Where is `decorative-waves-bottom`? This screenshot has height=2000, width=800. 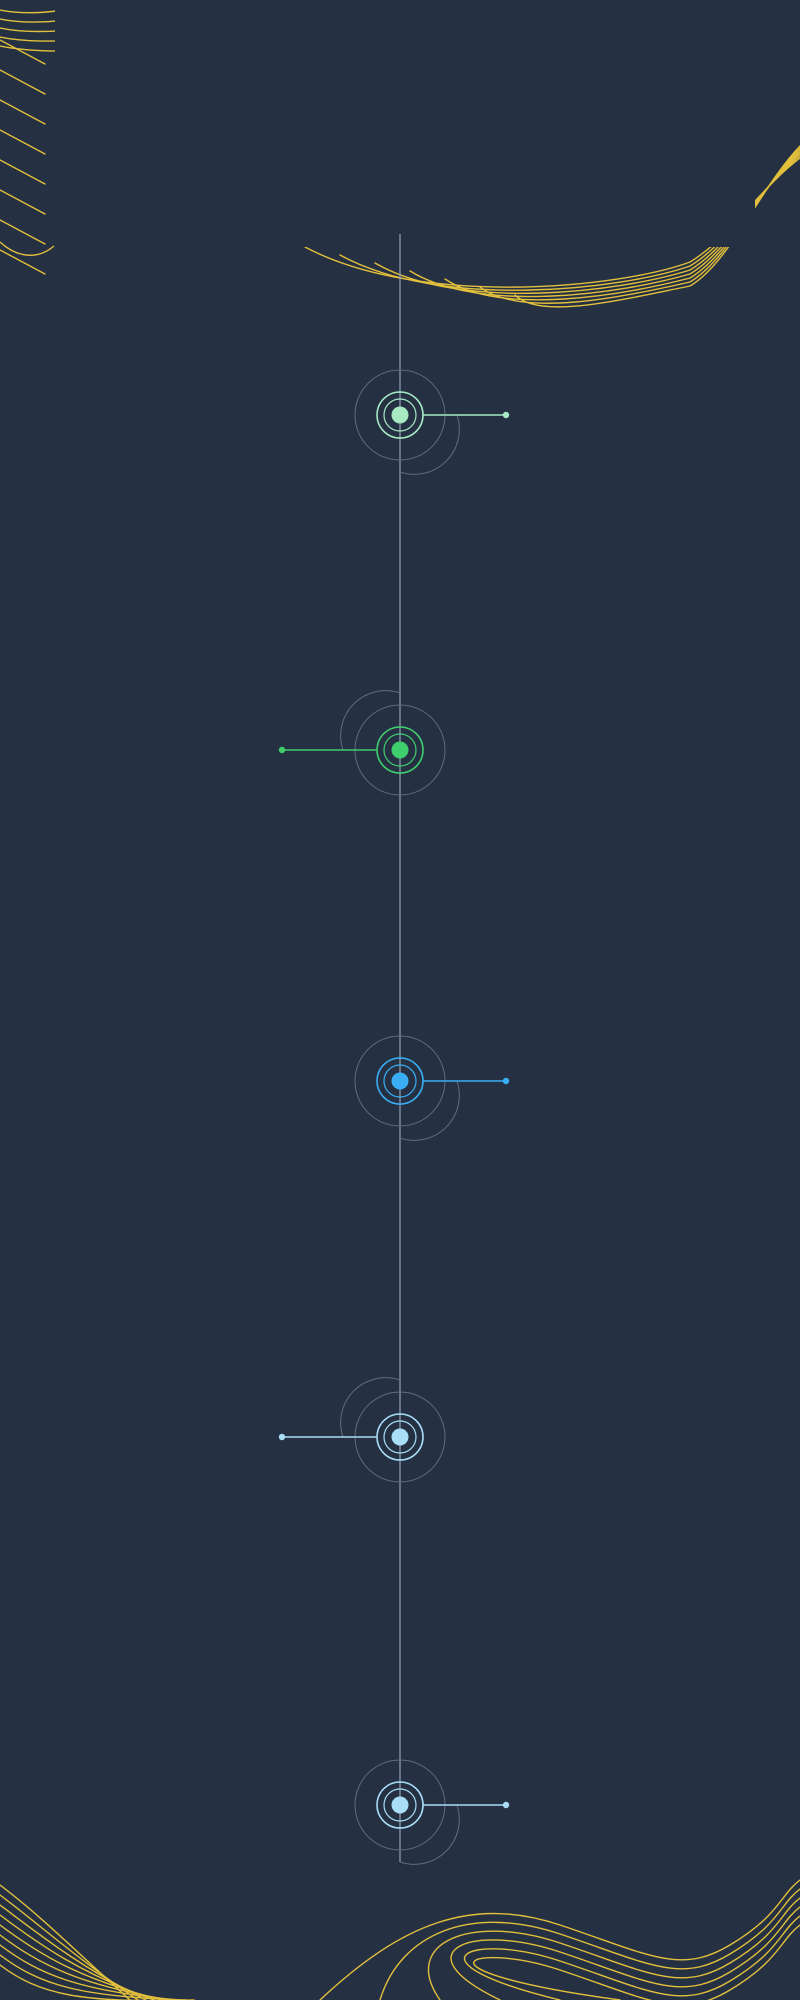 decorative-waves-bottom is located at coordinates (400, 1939).